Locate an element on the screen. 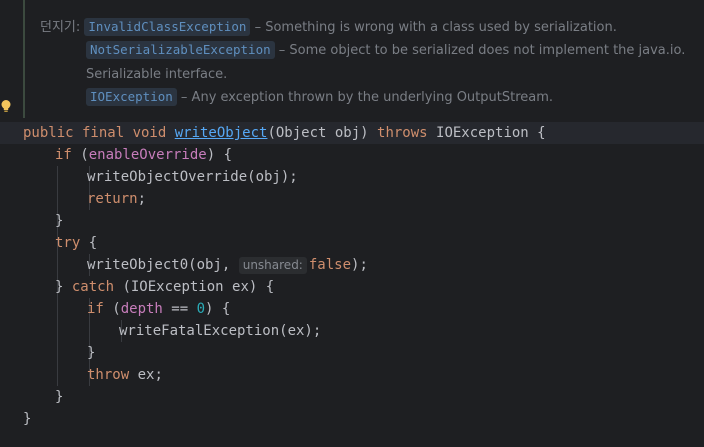 This screenshot has height=447, width=704. code-text: IOException { is located at coordinates (486, 133).